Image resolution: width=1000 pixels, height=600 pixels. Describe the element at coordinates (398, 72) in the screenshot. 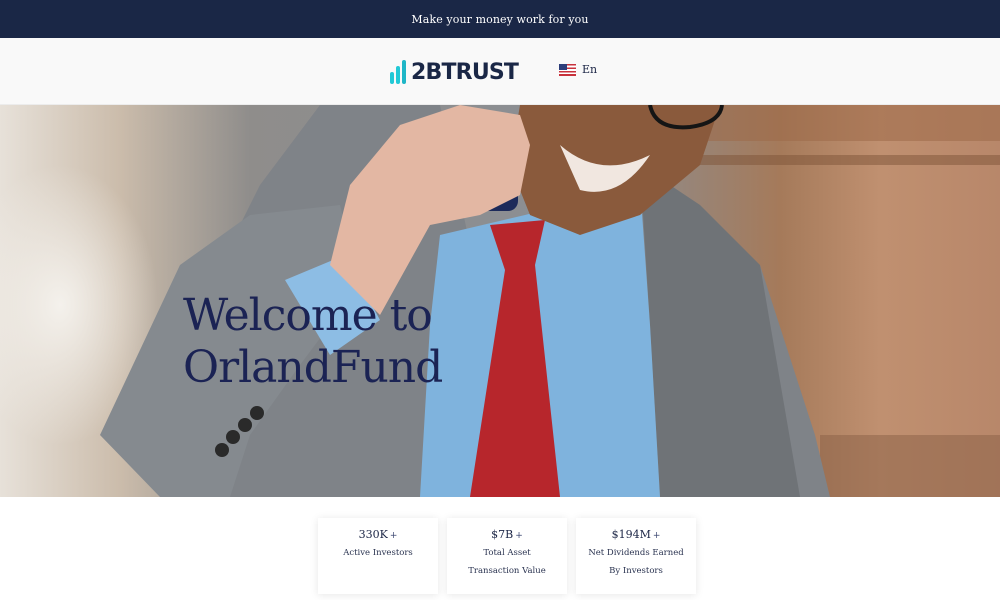

I see `bar-chart-logo-icon` at that location.